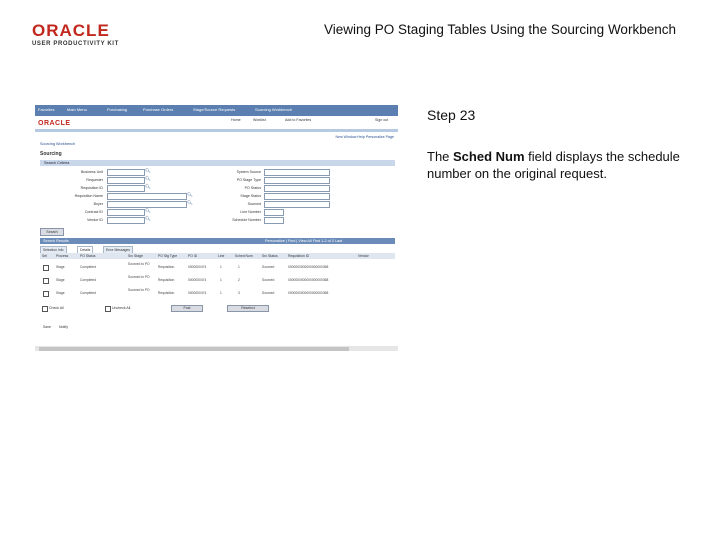  What do you see at coordinates (75, 44) in the screenshot?
I see `logo-subtitle: USER PRODUCTIVITY KIT` at bounding box center [75, 44].